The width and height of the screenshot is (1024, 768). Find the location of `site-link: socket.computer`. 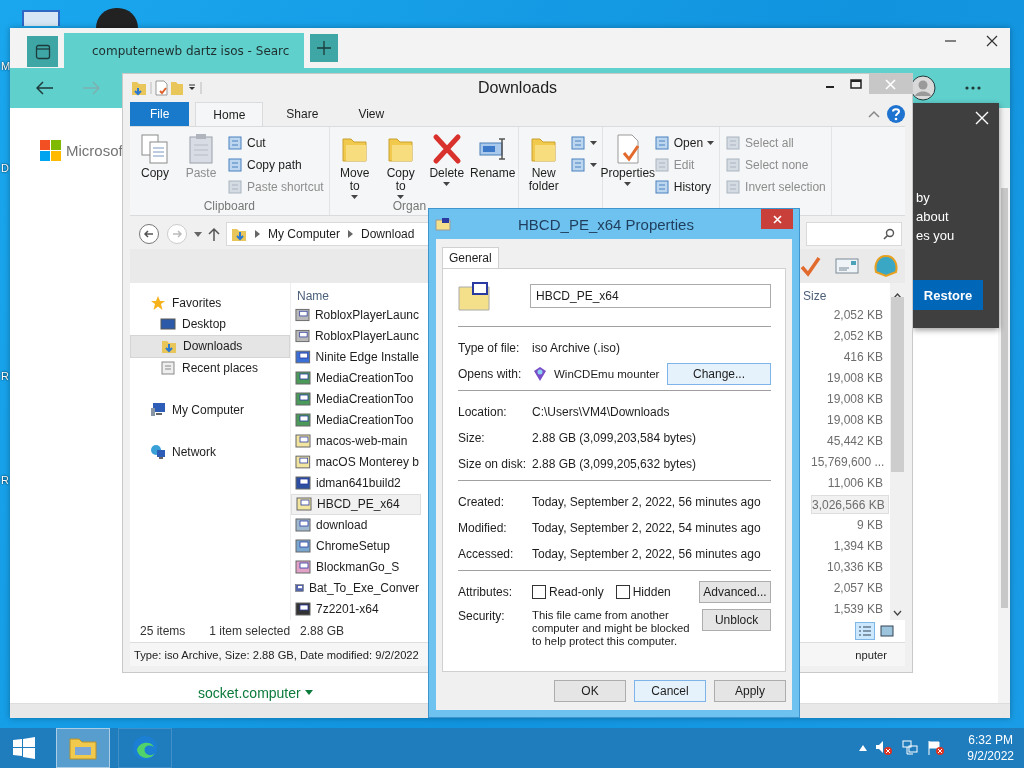

site-link: socket.computer is located at coordinates (249, 693).